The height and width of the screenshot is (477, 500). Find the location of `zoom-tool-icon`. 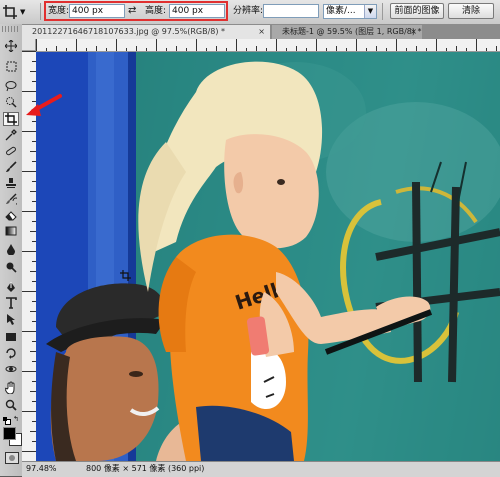

zoom-tool-icon is located at coordinates (11, 405).